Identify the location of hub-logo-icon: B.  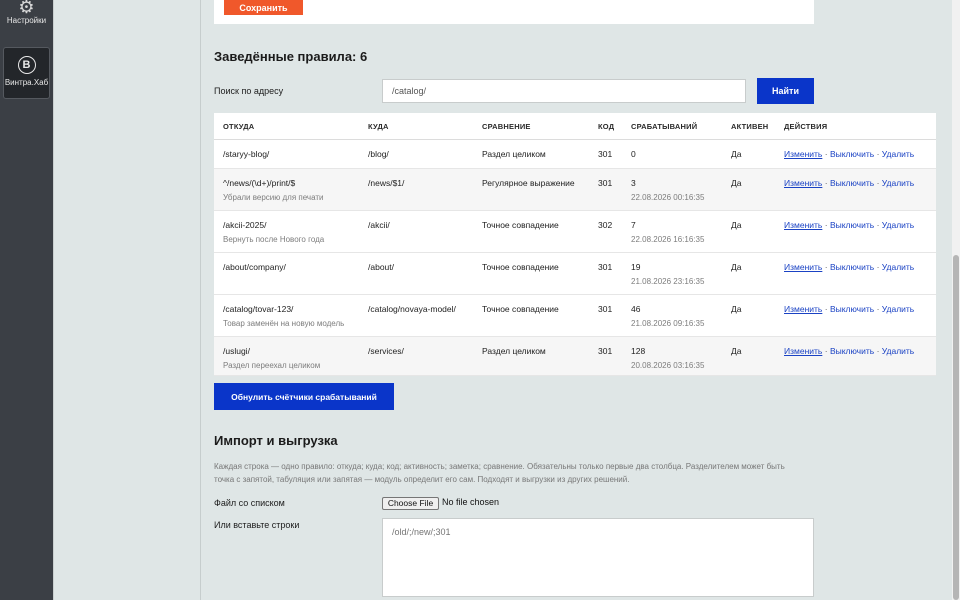
(26, 65).